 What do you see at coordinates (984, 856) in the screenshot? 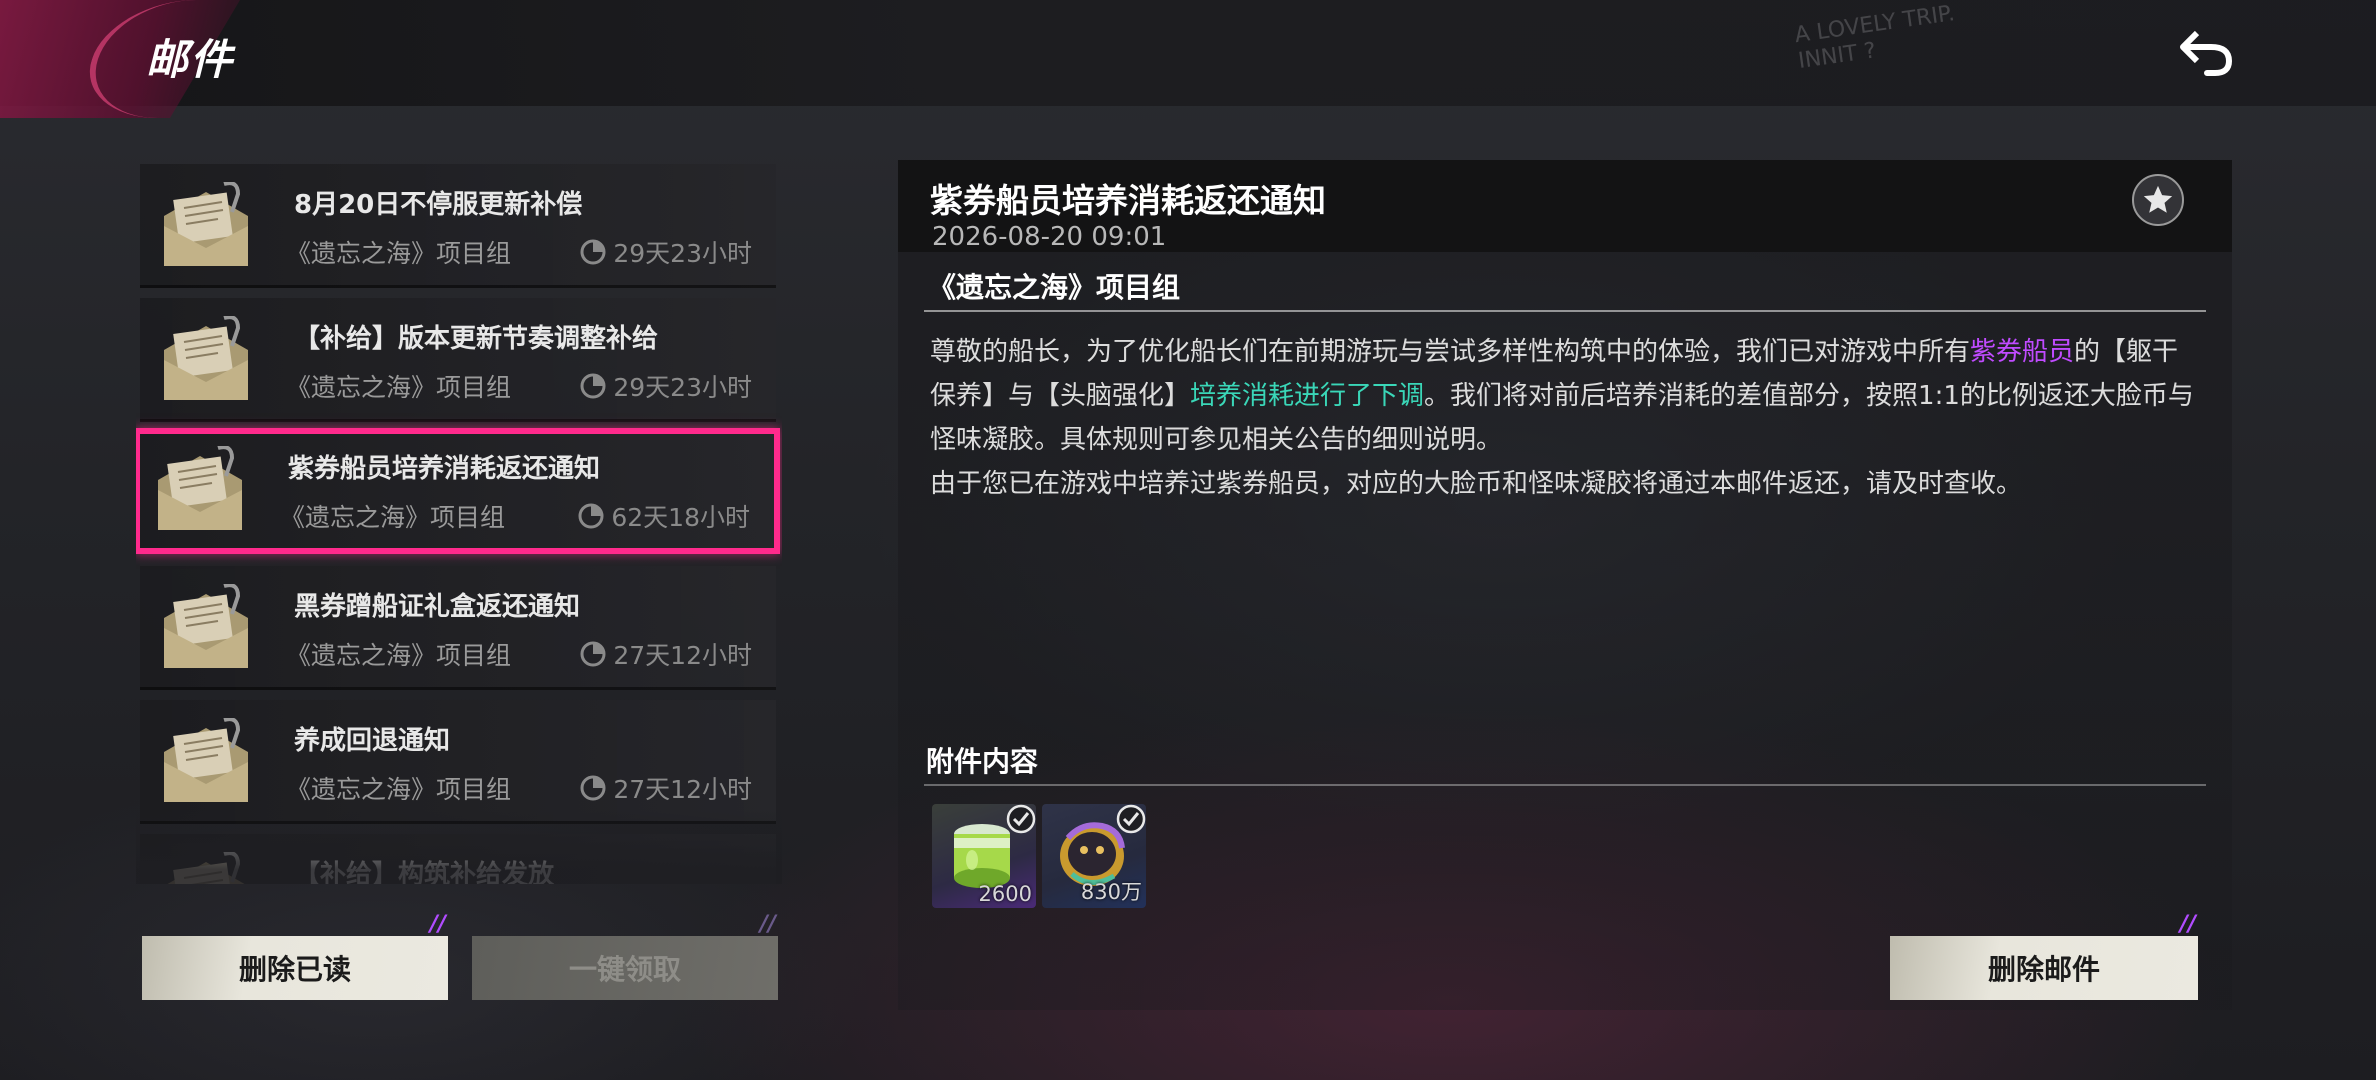
I see `attachment-item-gel: 2600` at bounding box center [984, 856].